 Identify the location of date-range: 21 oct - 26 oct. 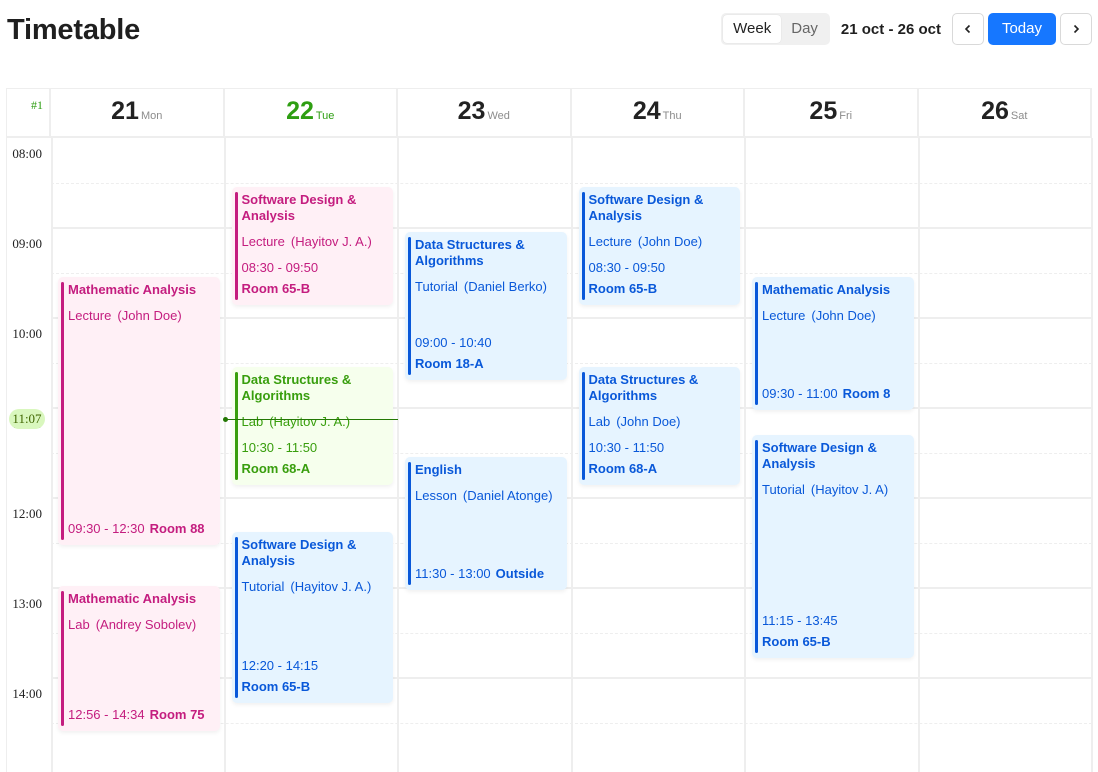
(890, 29).